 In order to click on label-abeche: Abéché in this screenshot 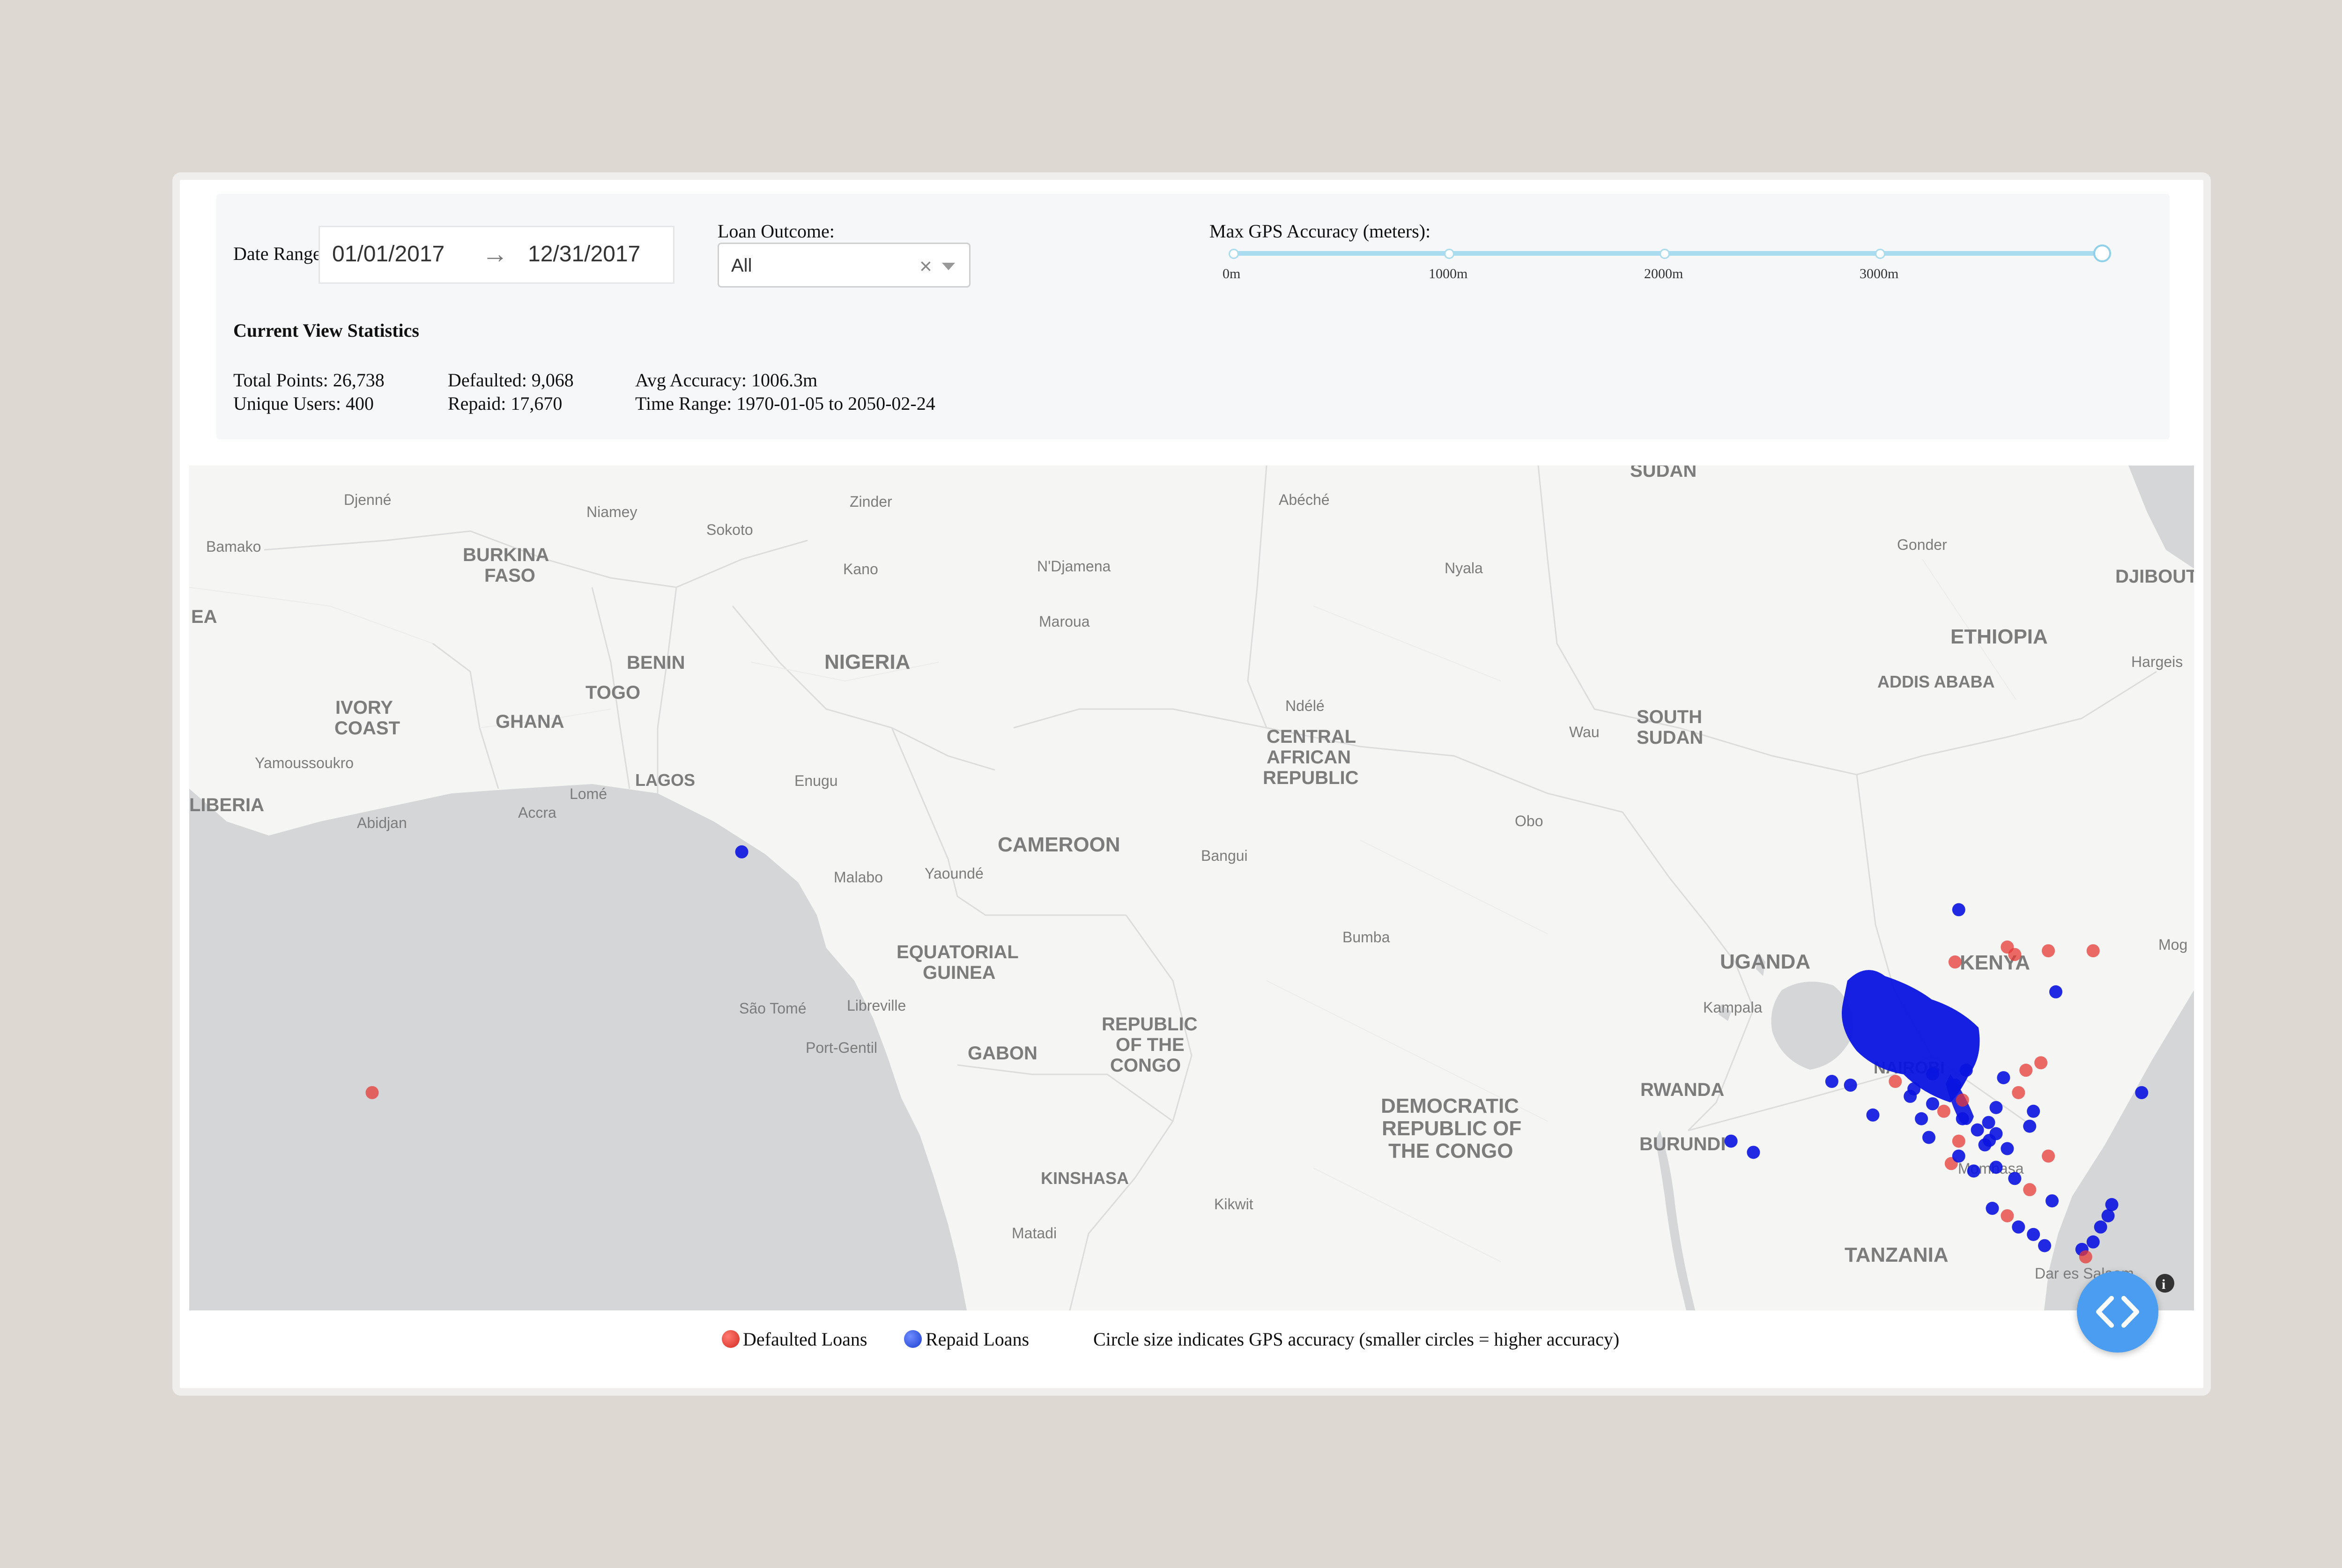, I will do `click(1304, 499)`.